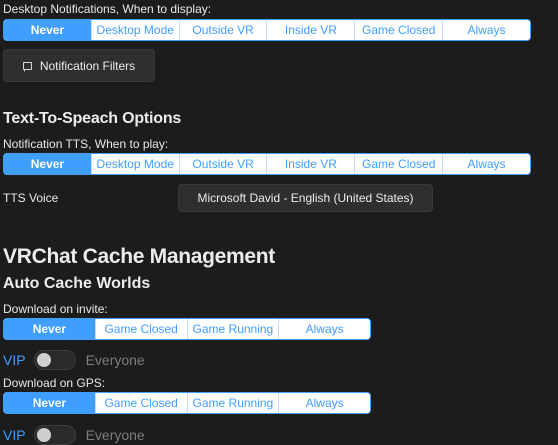  Describe the element at coordinates (134, 30) in the screenshot. I see `desktop-notif-option-desktop-mode: Desktop Mode` at that location.